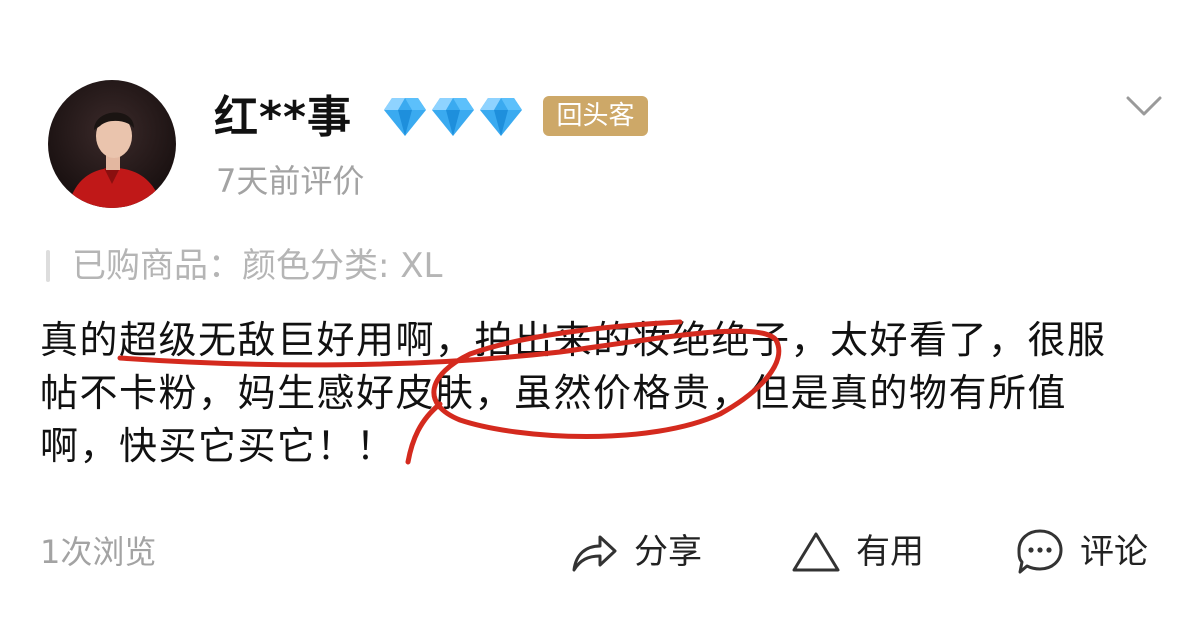 The width and height of the screenshot is (1198, 634). What do you see at coordinates (257, 266) in the screenshot?
I see `purchased-item-label: 已购商品：颜色分类: XL` at bounding box center [257, 266].